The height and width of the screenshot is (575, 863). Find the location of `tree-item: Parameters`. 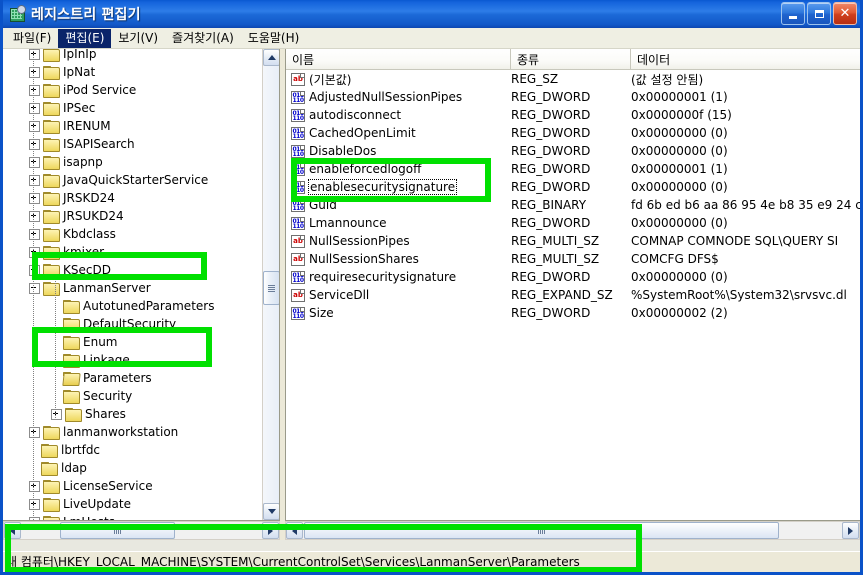

tree-item: Parameters is located at coordinates (132, 378).